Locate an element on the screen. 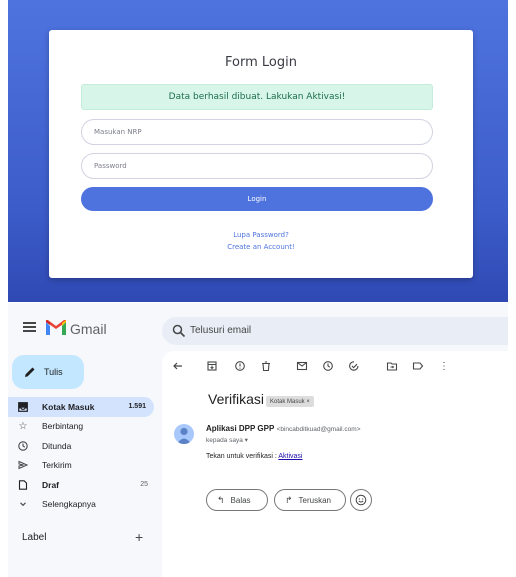 This screenshot has height=577, width=516. sidebar-item-drafts: Draf 25 is located at coordinates (82, 485).